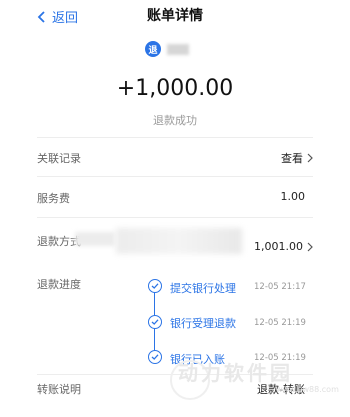  Describe the element at coordinates (175, 88) in the screenshot. I see `amount: +1,000.00` at that location.